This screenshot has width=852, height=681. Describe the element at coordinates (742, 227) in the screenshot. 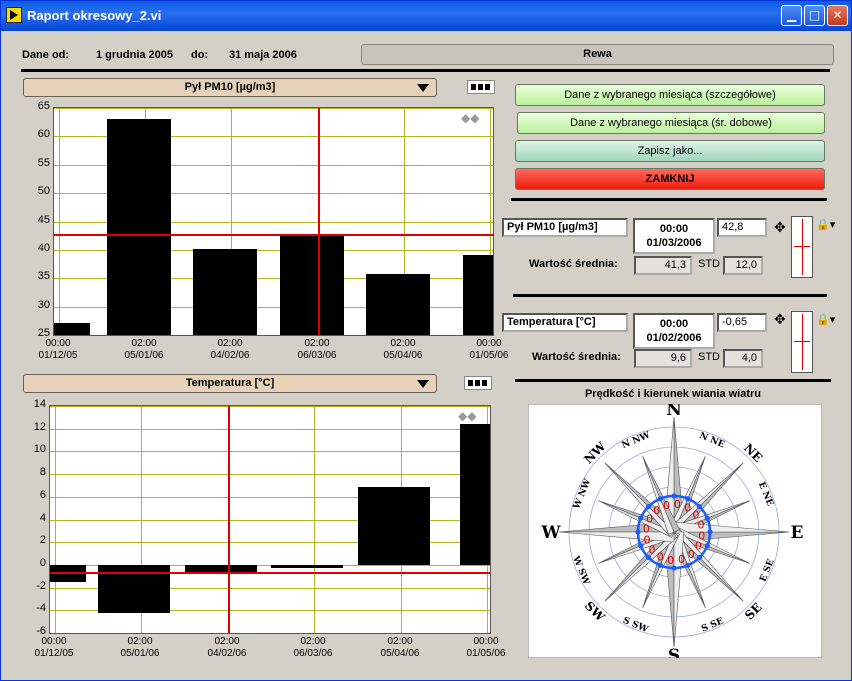

I see `pm10-cursor-value: 42,8` at that location.